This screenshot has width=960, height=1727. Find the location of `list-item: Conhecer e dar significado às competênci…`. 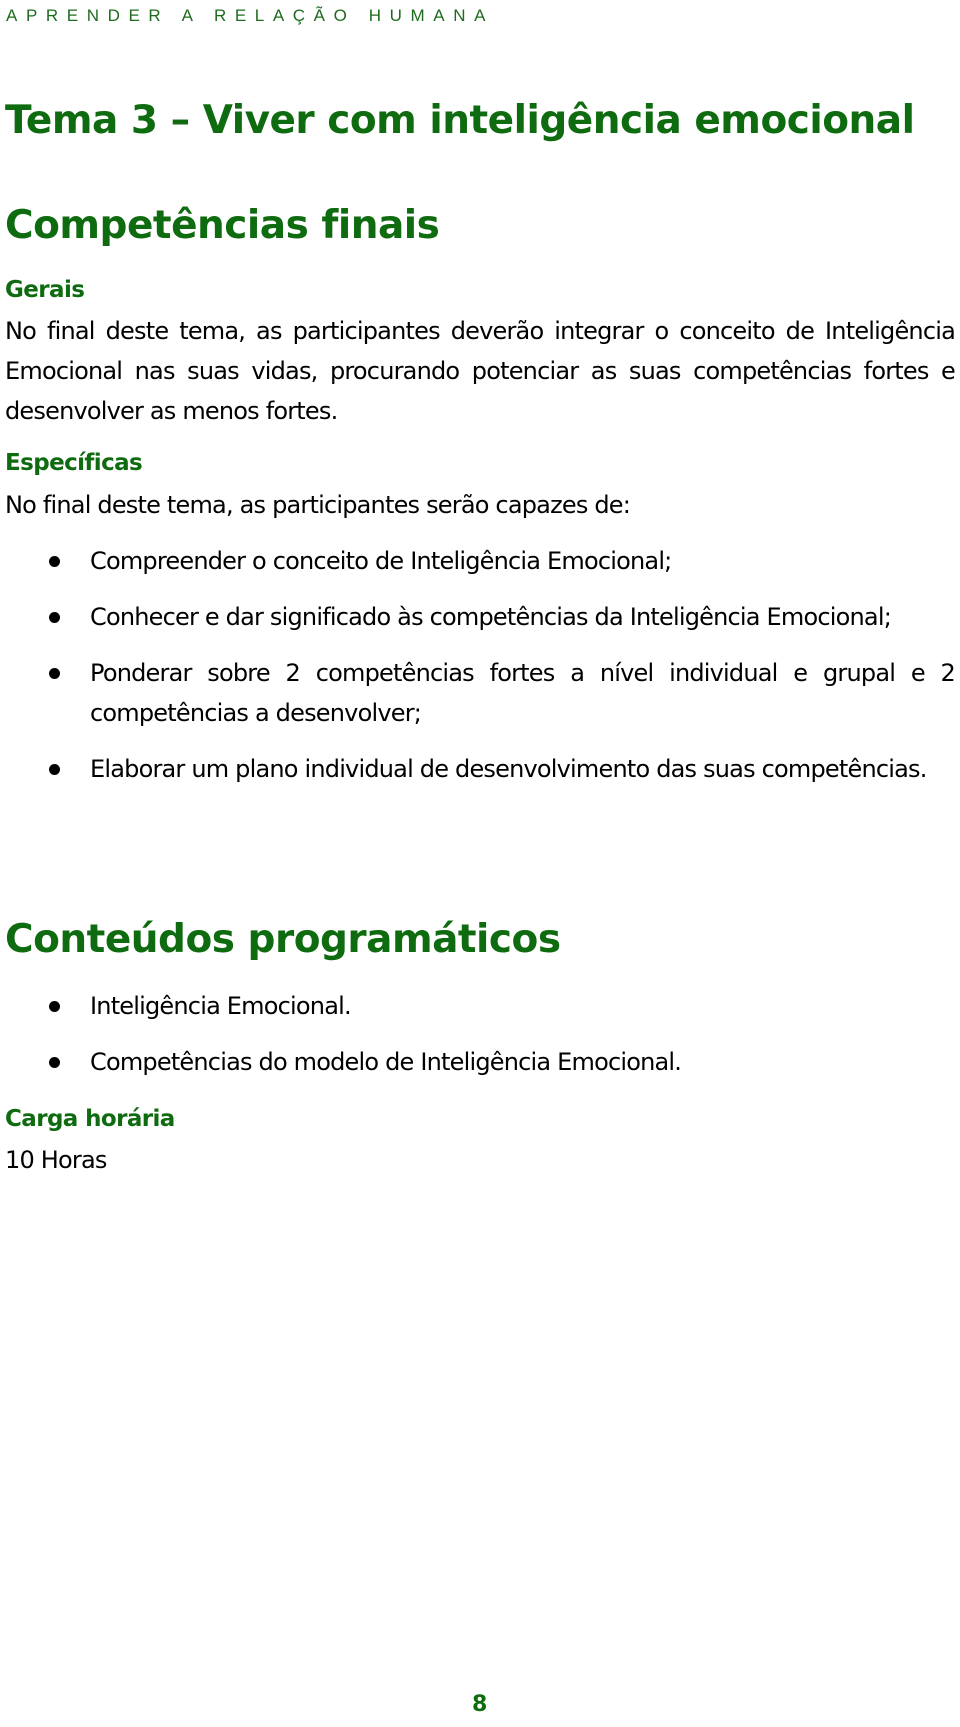

list-item: Conhecer e dar significado às competênci… is located at coordinates (477, 617).